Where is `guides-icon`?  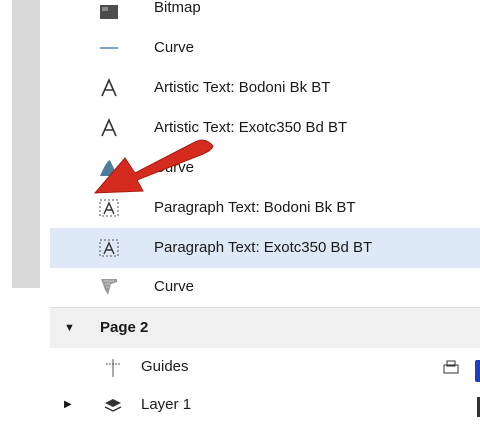 guides-icon is located at coordinates (113, 368).